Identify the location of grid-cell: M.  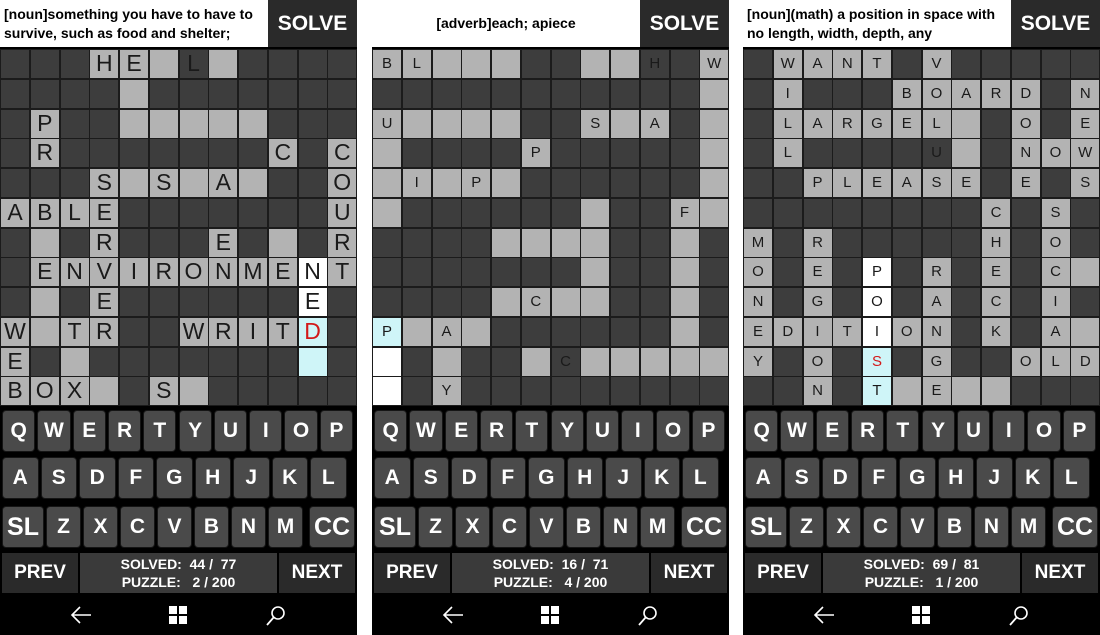
(253, 272).